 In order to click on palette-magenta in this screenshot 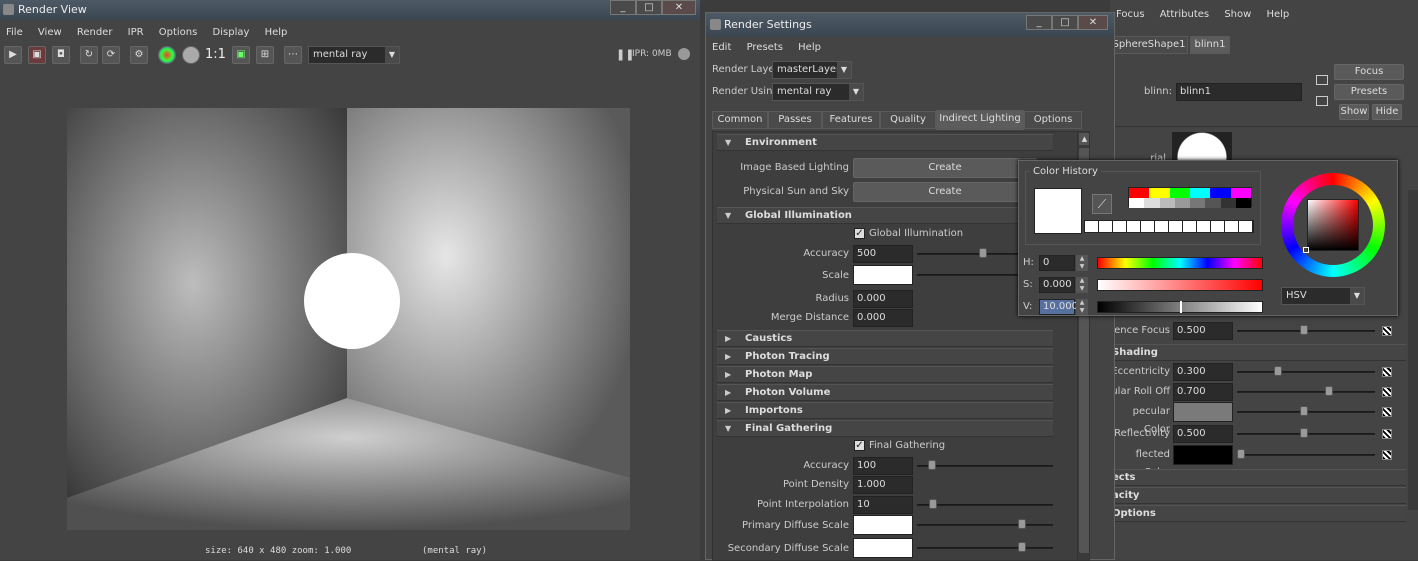, I will do `click(1240, 193)`.